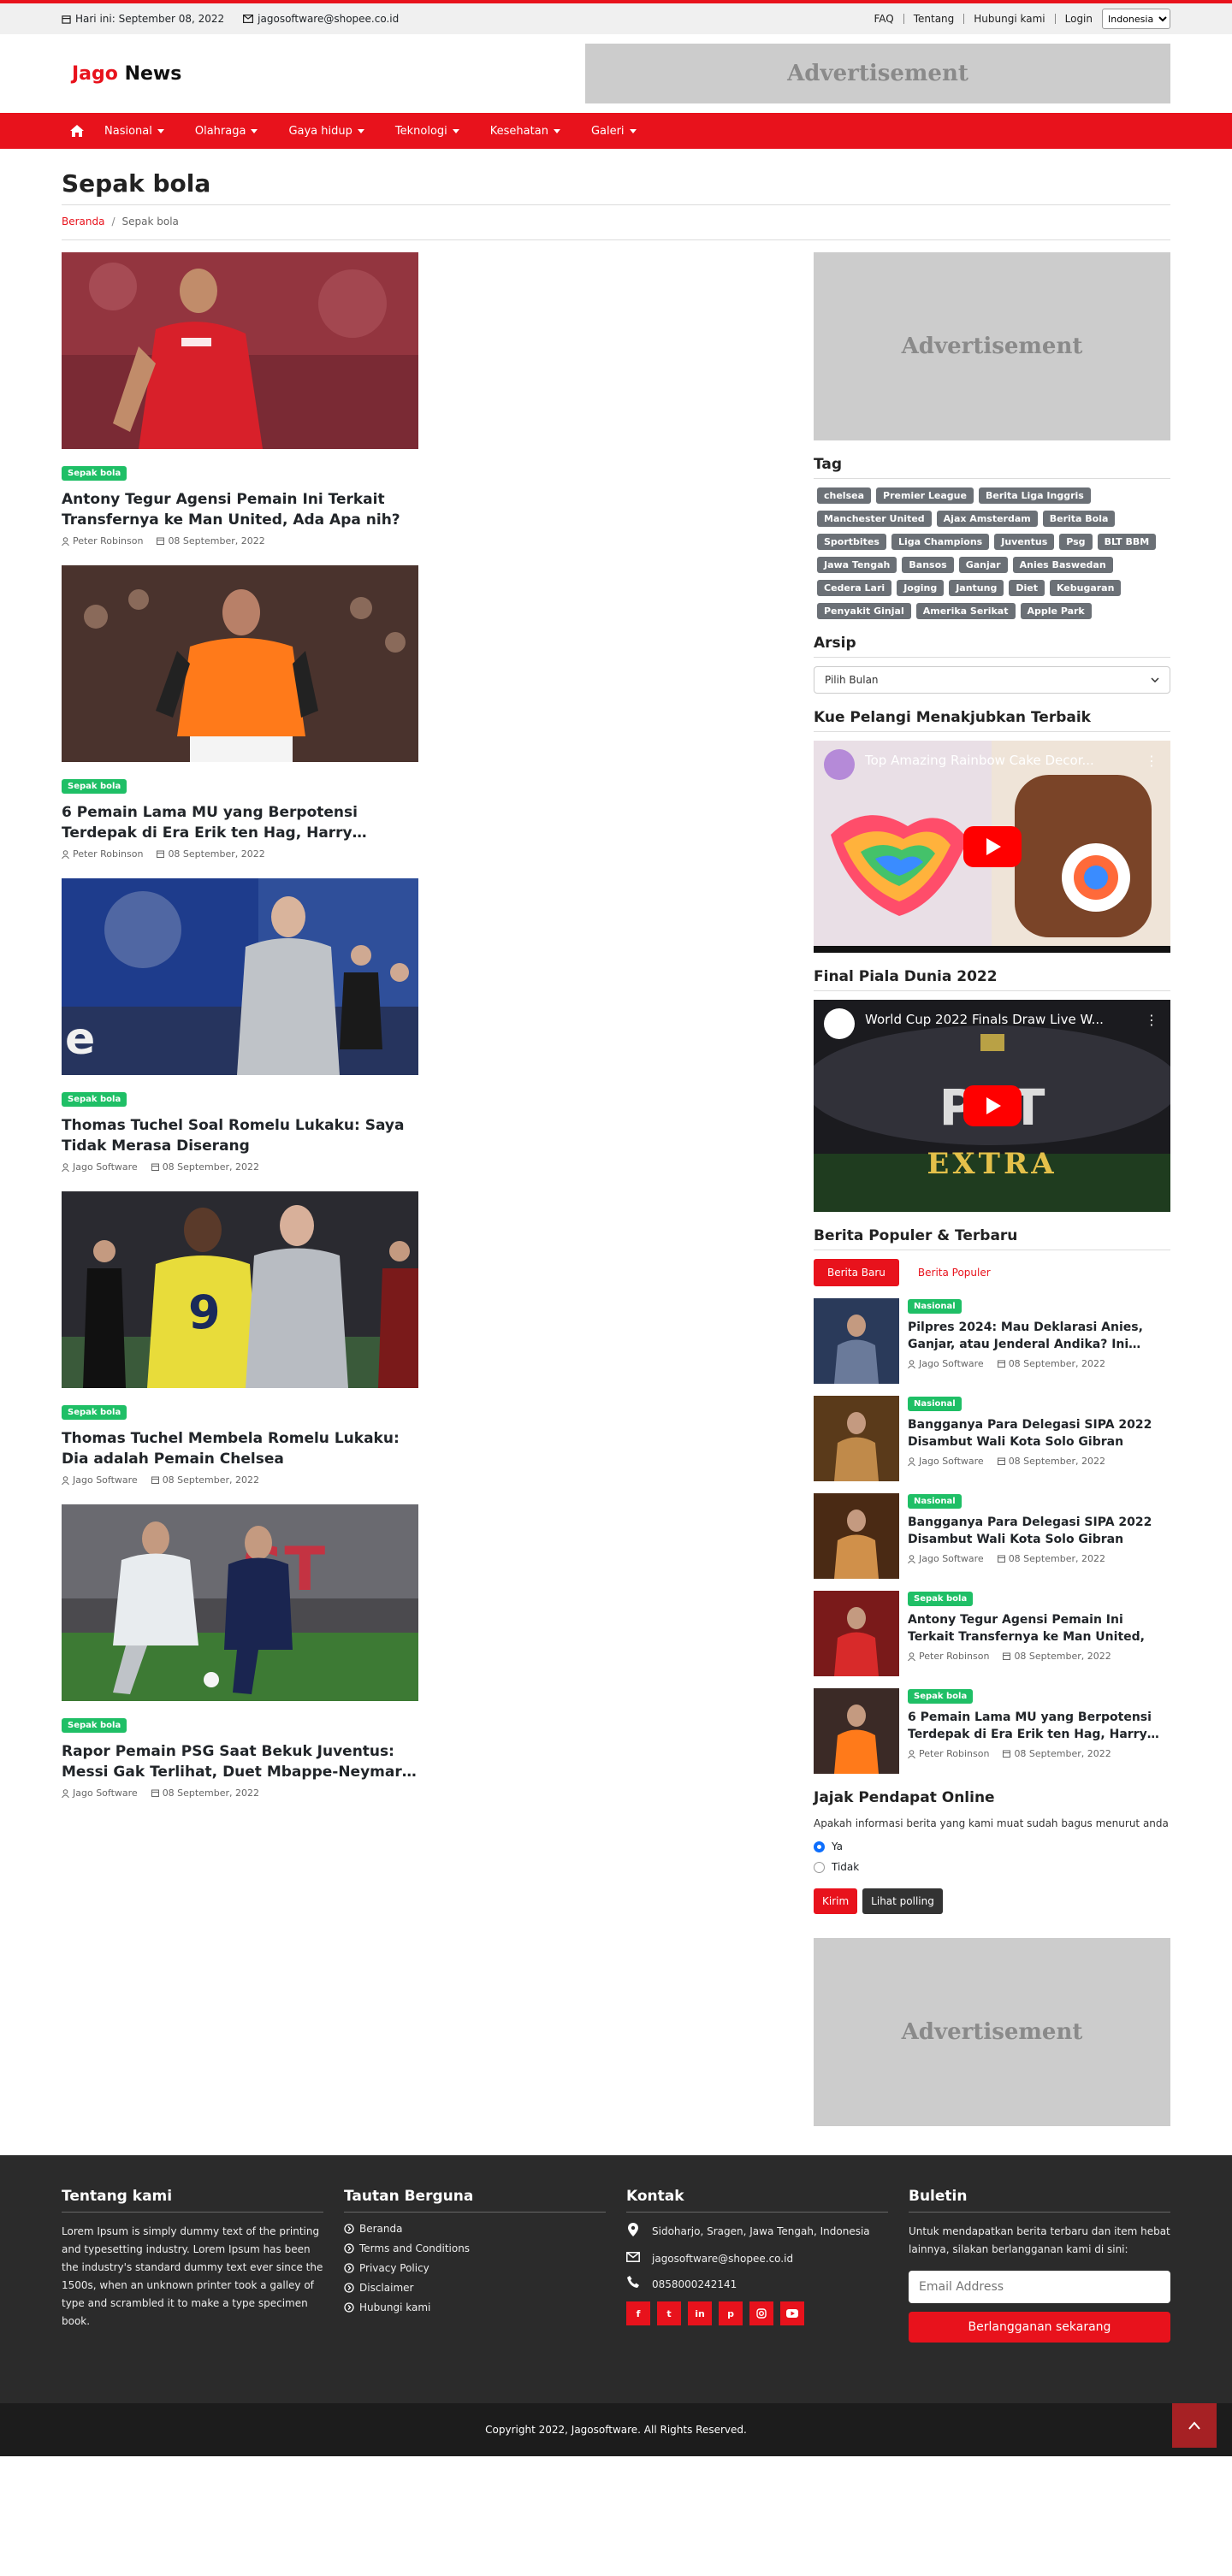  I want to click on tab-popular-news: Berita Populer, so click(954, 1272).